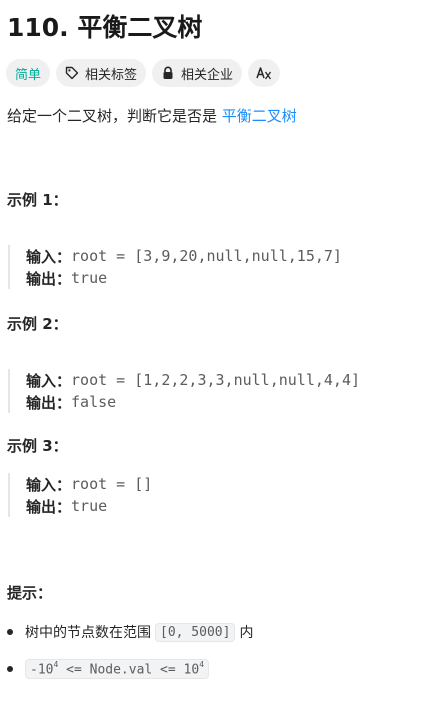 Image resolution: width=437 pixels, height=714 pixels. Describe the element at coordinates (246, 633) in the screenshot. I see `constraint-text: 内` at that location.